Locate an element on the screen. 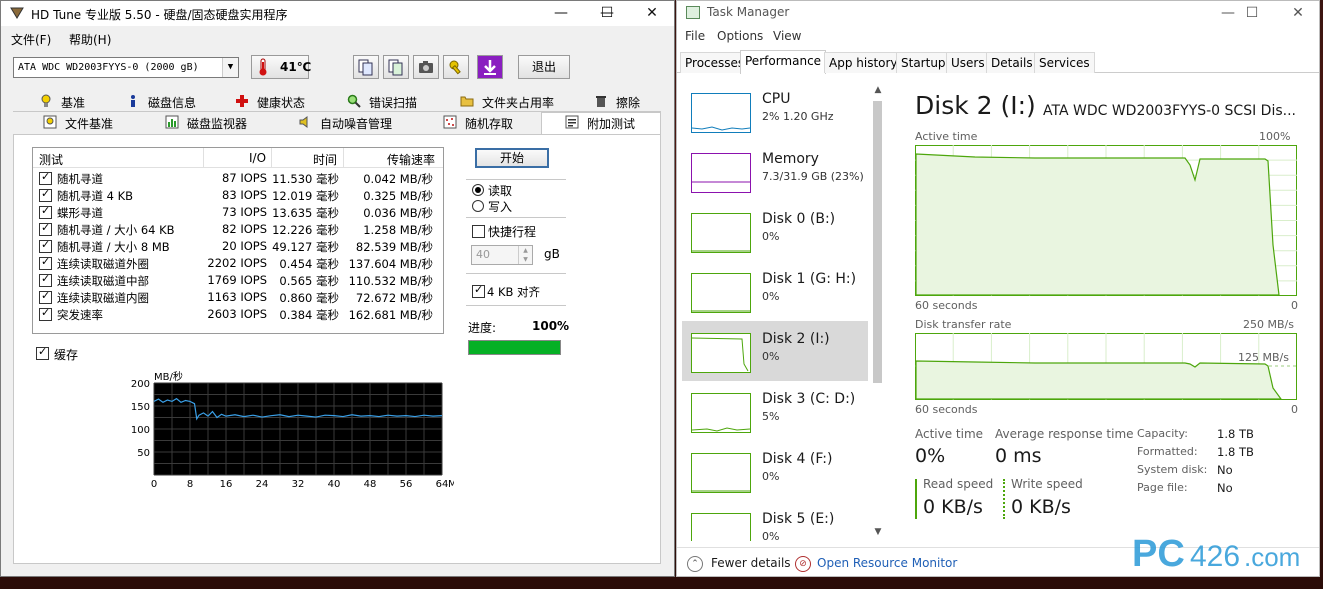  extra-tests-icon is located at coordinates (572, 122).